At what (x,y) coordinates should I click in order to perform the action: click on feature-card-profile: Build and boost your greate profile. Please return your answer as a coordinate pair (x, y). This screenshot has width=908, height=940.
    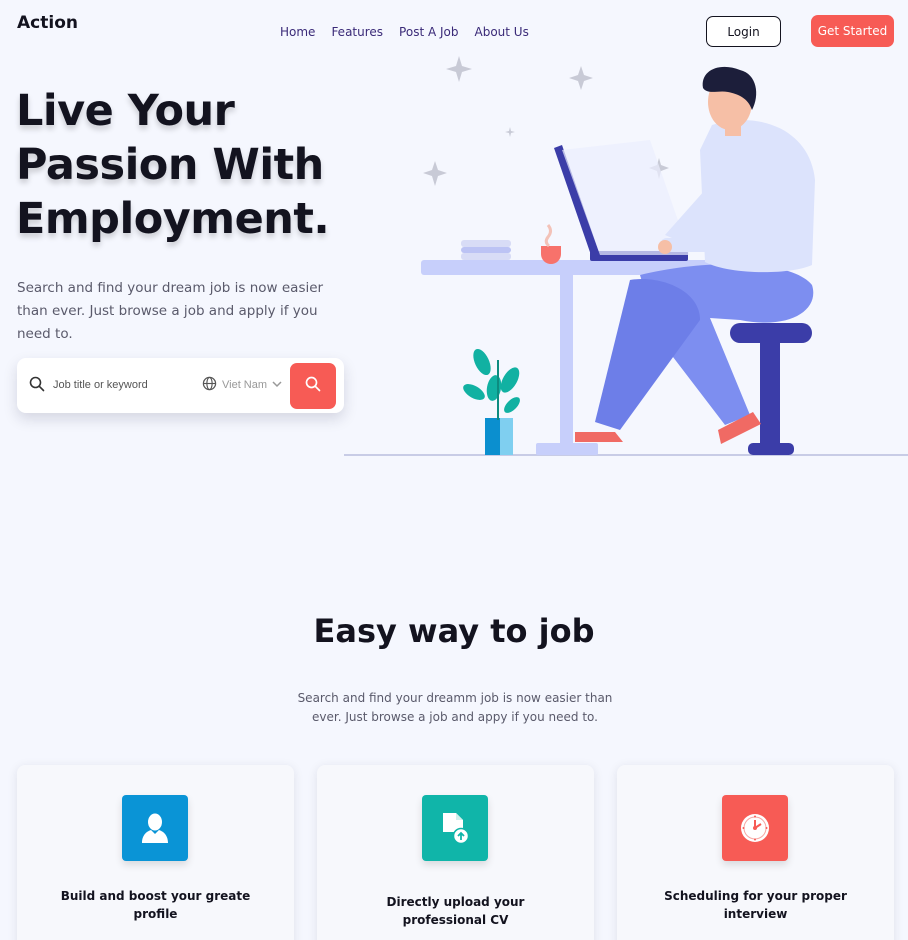
    Looking at the image, I should click on (155, 852).